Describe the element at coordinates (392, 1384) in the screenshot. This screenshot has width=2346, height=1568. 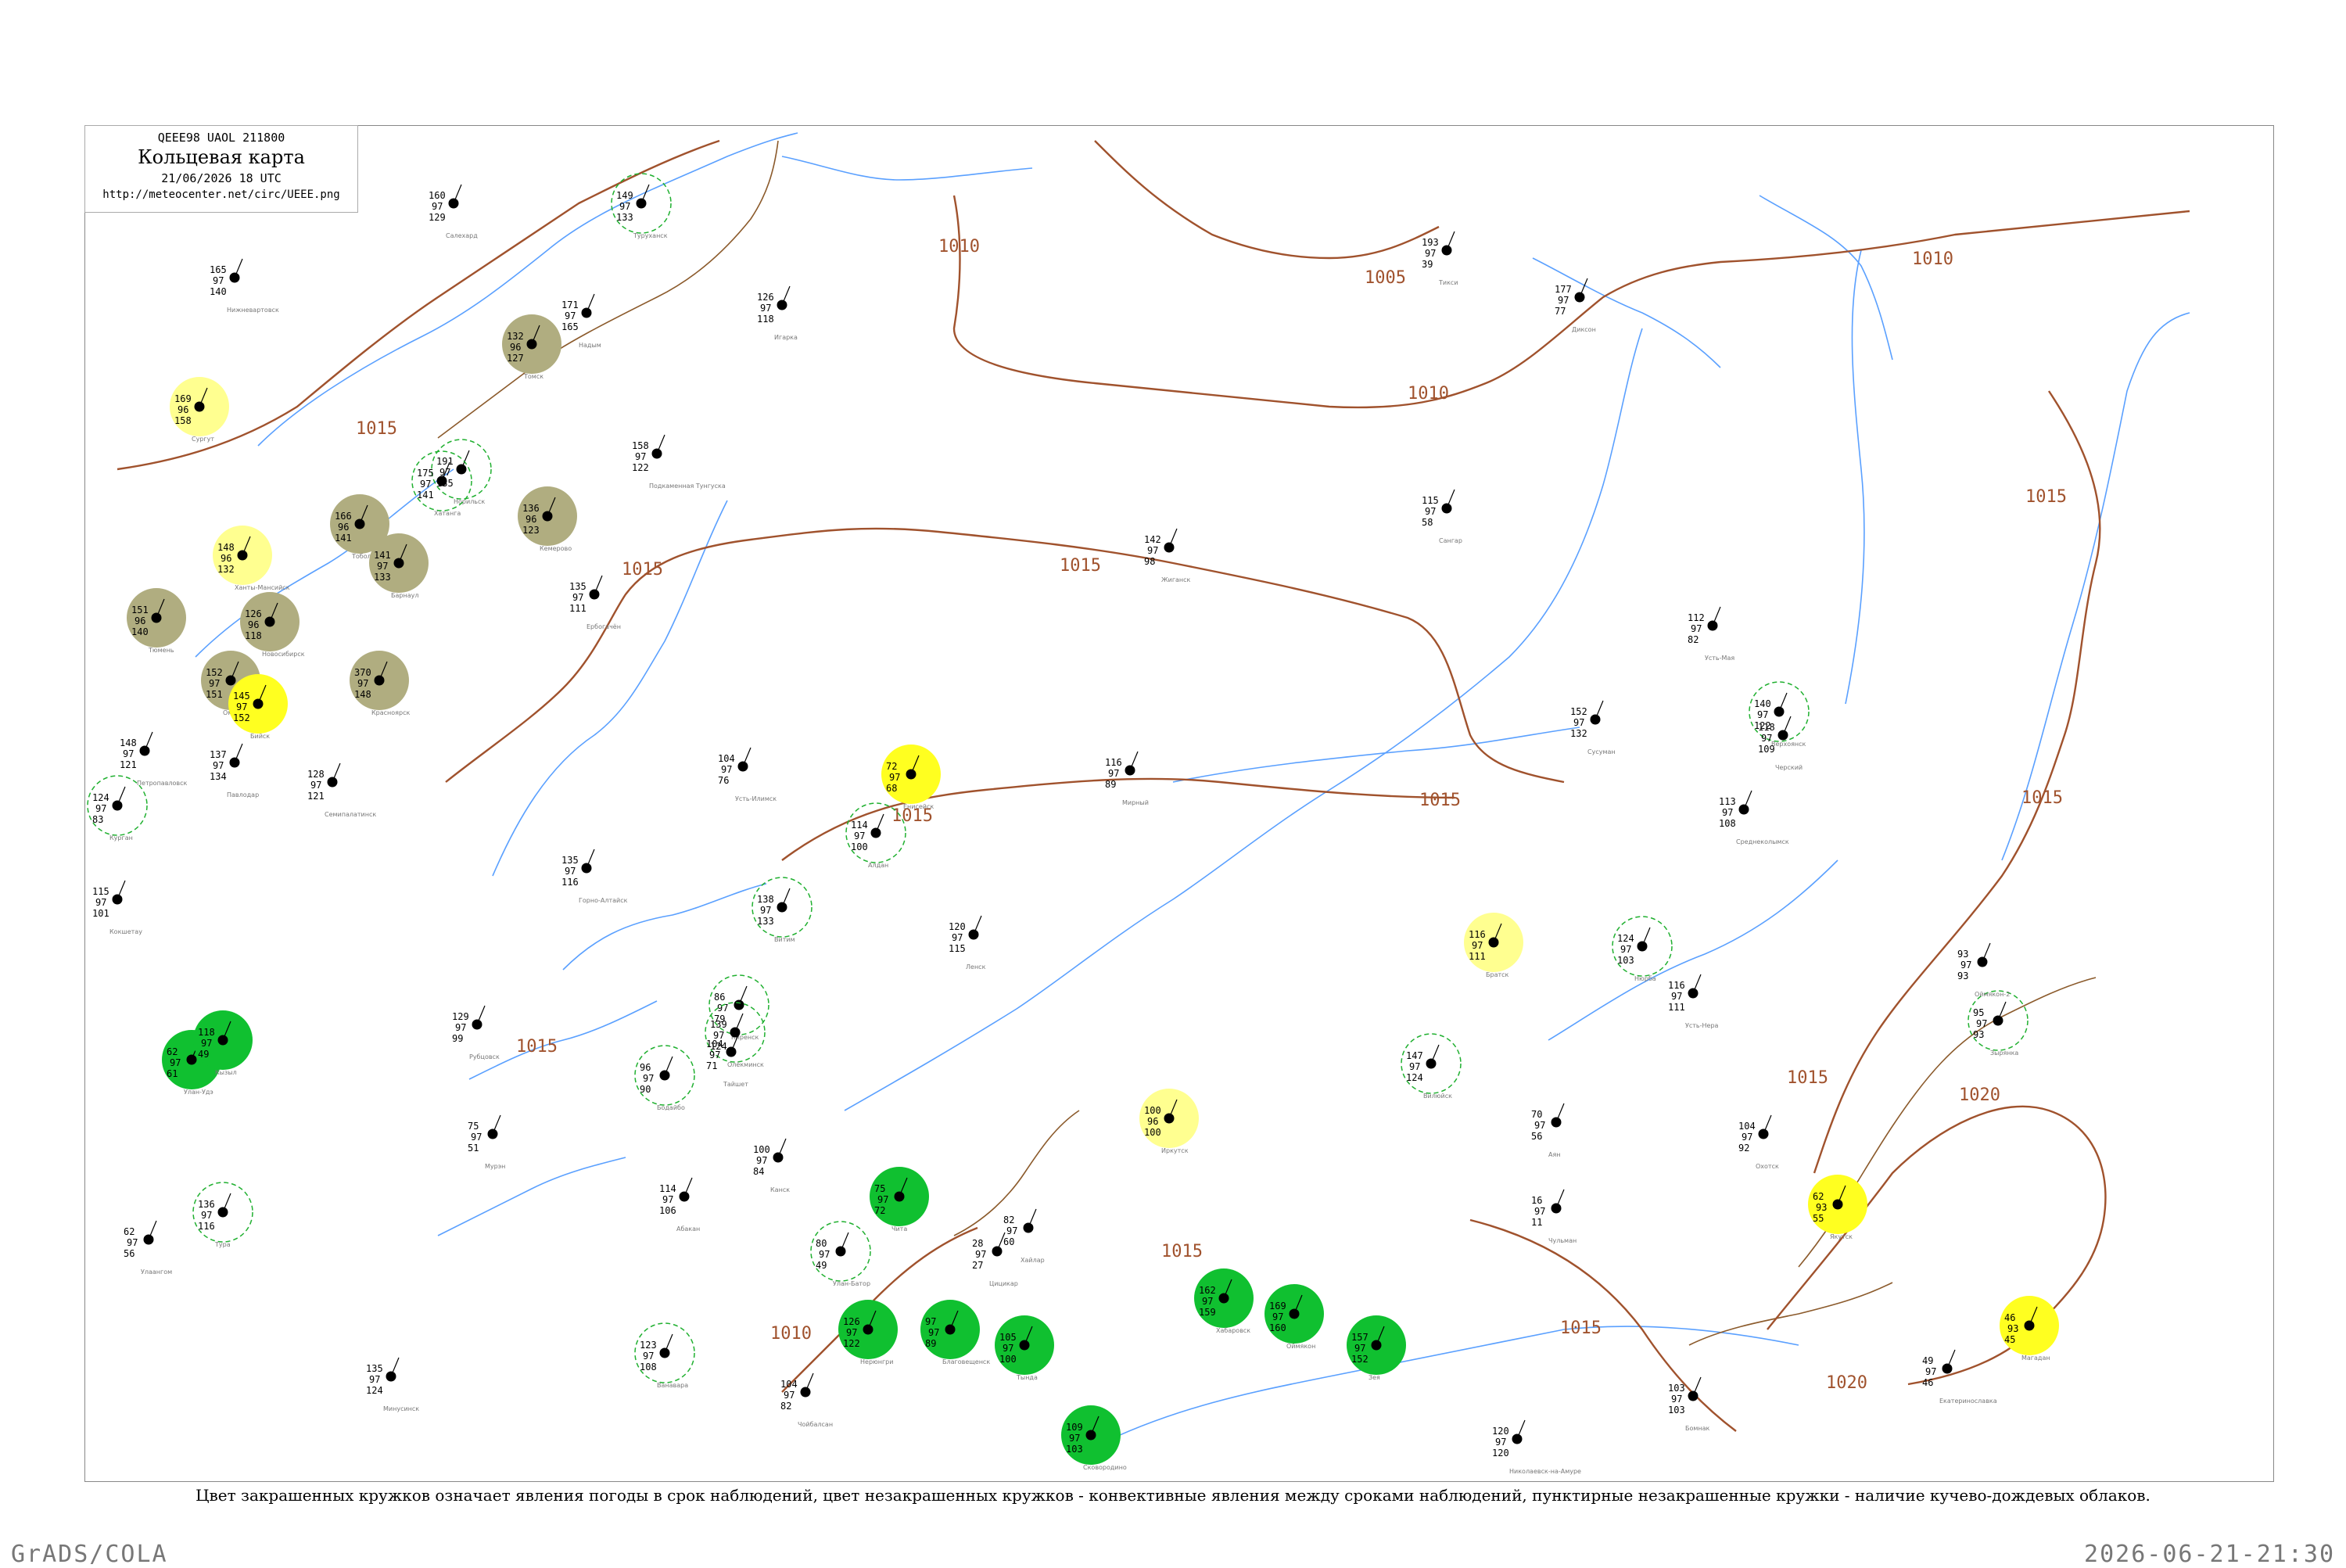
I see `station-plot: 13597124 Минусинск` at that location.